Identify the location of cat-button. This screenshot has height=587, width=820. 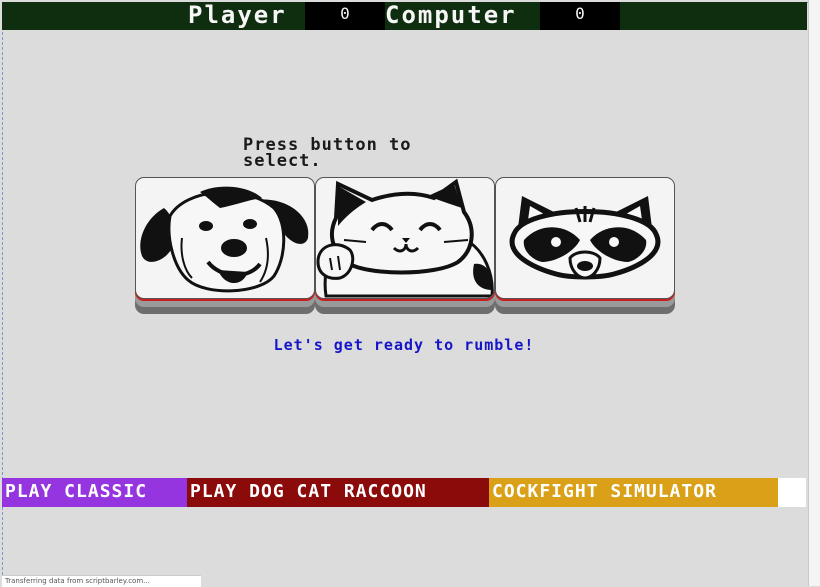
(405, 238).